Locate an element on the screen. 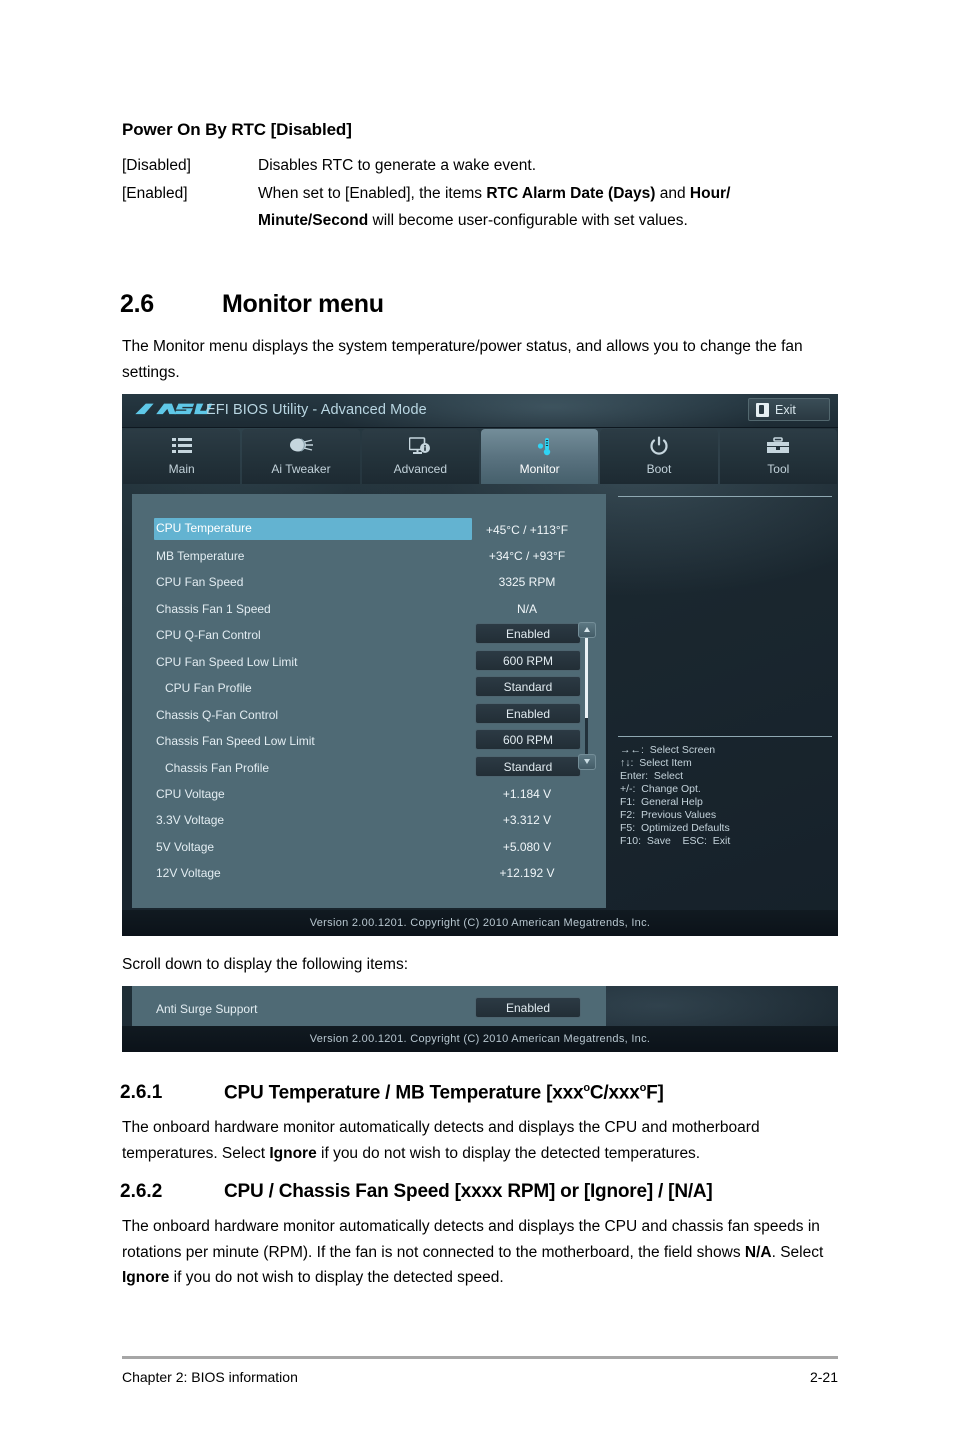  exit-button: Exit is located at coordinates (789, 409).